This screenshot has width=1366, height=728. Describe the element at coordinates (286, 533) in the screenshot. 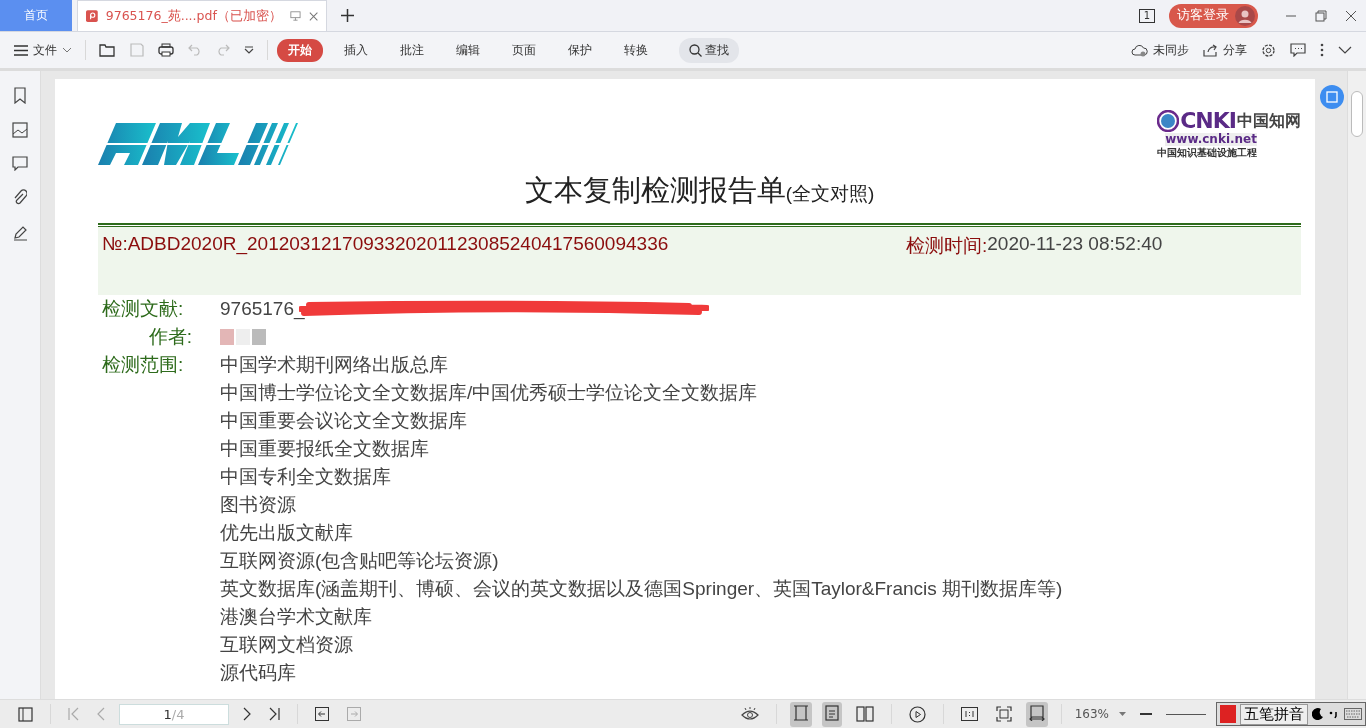

I see `scope-item: 优先出版文献库` at that location.